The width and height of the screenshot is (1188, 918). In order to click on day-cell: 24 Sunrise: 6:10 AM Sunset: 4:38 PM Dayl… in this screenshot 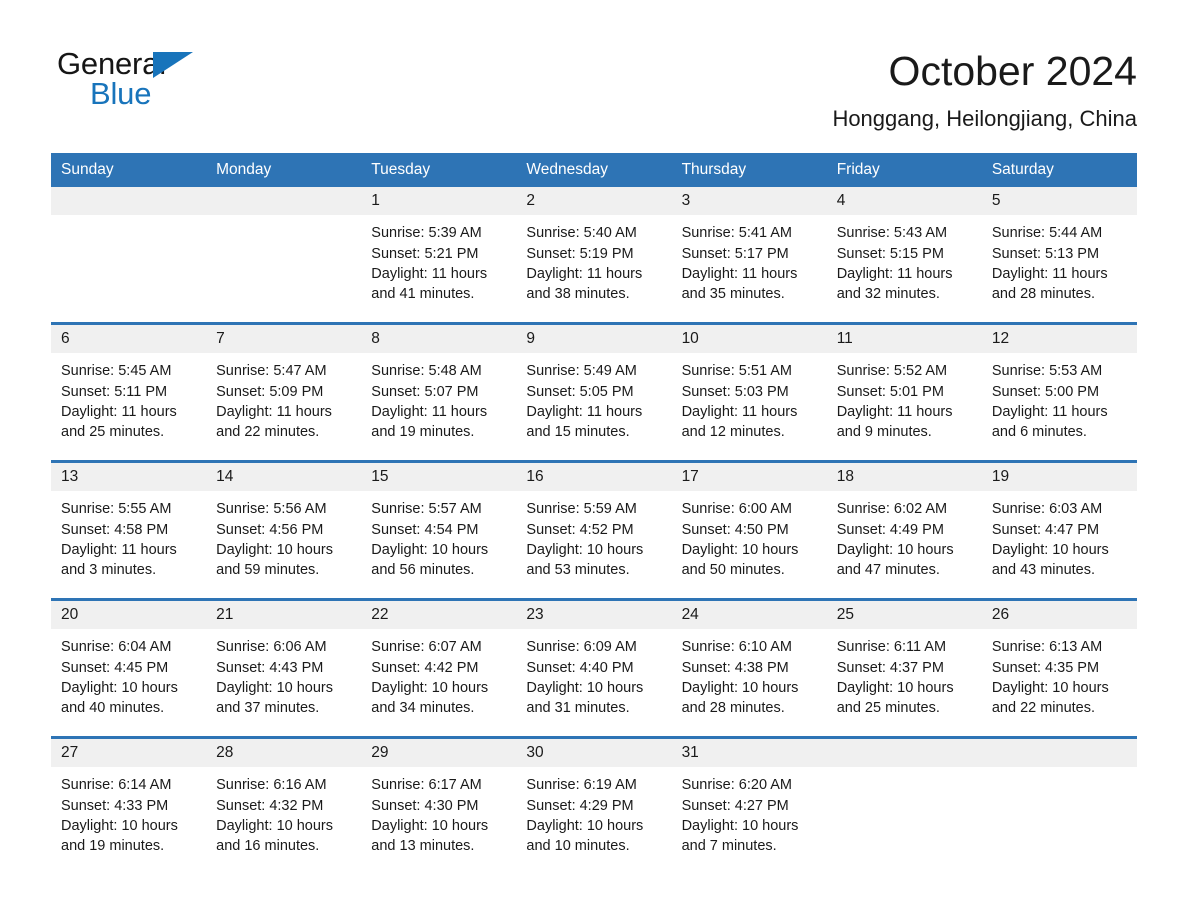, I will do `click(749, 668)`.